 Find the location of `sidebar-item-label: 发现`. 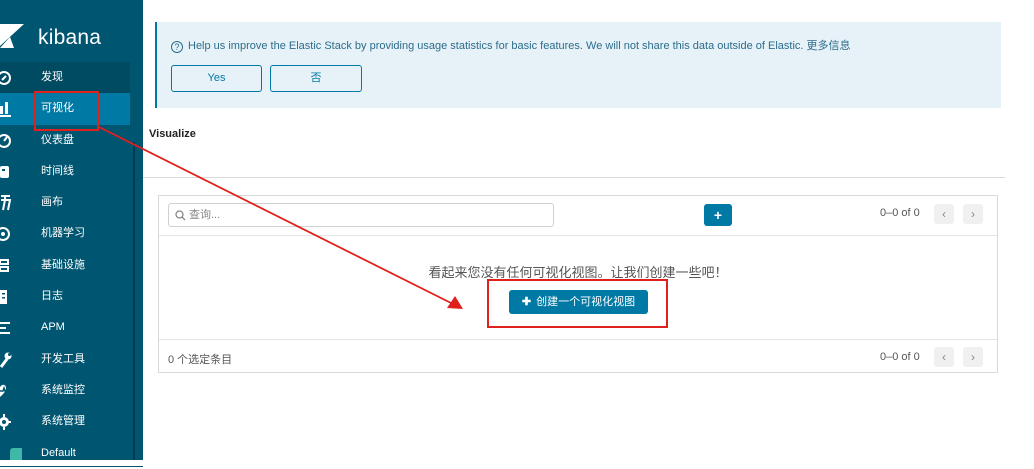

sidebar-item-label: 发现 is located at coordinates (52, 77).